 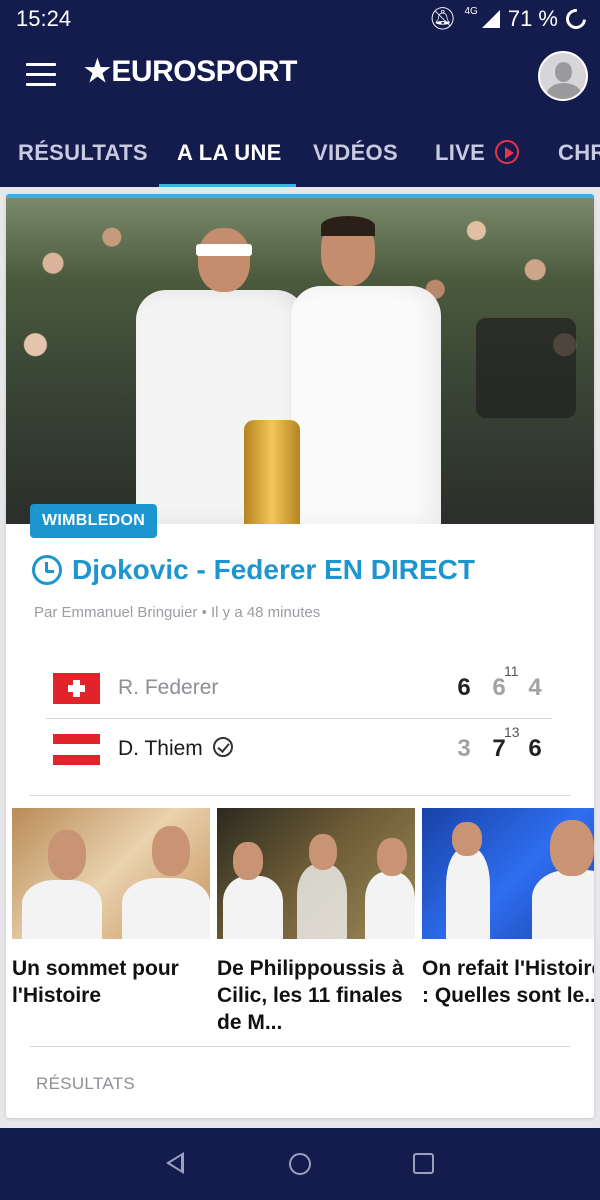 I want to click on related-title: Un sommet pour l'Histoire, so click(x=111, y=982).